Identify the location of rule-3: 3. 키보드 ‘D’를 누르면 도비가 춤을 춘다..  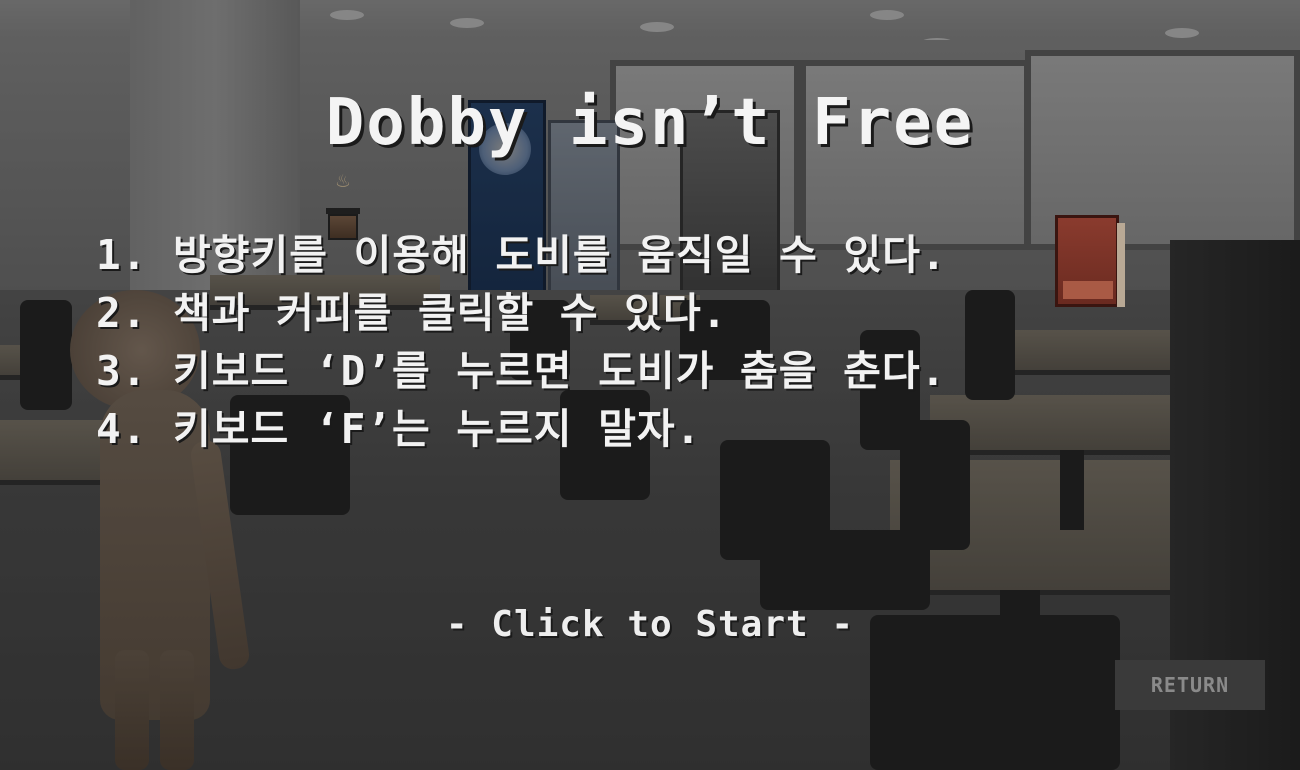
(521, 371).